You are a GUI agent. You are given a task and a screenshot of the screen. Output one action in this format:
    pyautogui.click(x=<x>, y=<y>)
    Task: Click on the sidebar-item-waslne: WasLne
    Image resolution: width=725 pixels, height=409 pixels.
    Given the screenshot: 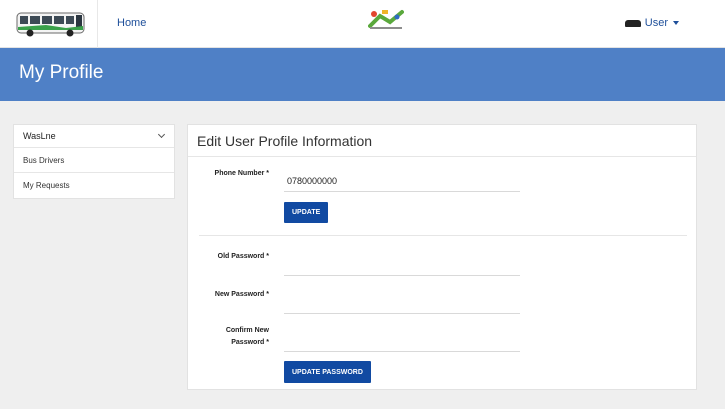 What is the action you would take?
    pyautogui.click(x=94, y=136)
    